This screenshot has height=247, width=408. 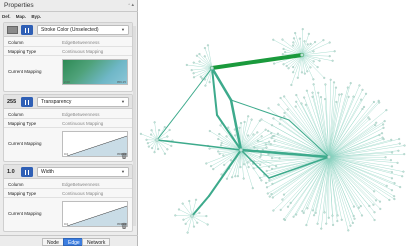 What do you see at coordinates (53, 242) in the screenshot?
I see `tab-node: Node` at bounding box center [53, 242].